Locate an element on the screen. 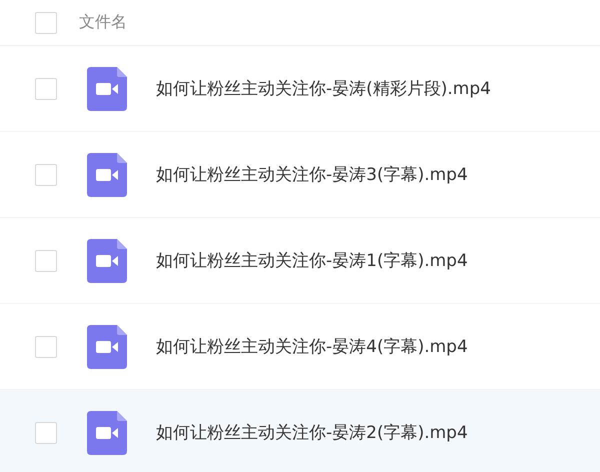  file-name: 如何让粉丝主动关注你-晏涛3(字幕).mp4 is located at coordinates (312, 174).